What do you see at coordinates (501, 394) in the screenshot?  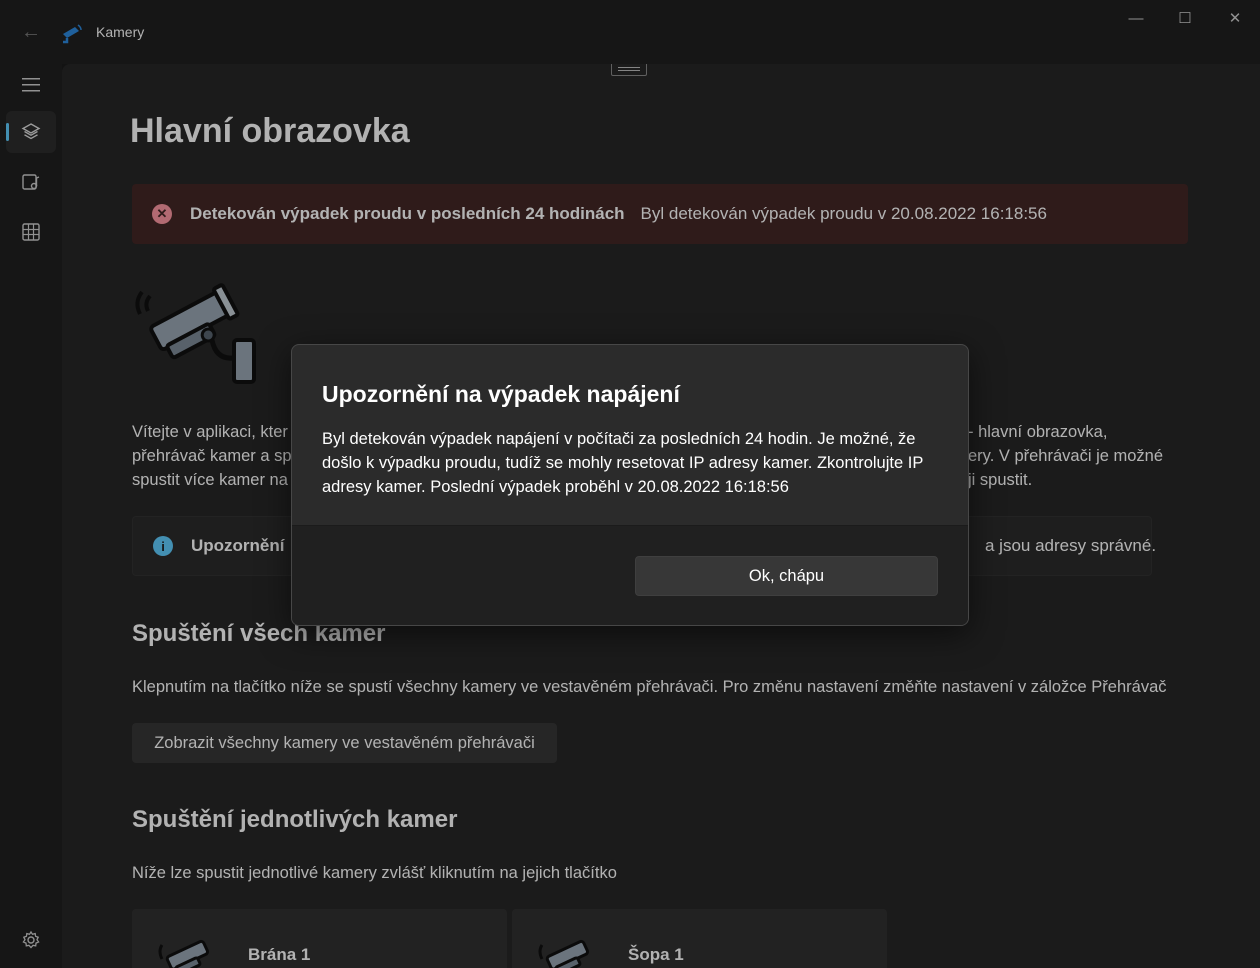 I see `dialog-title: Upozornění na výpadek napájení` at bounding box center [501, 394].